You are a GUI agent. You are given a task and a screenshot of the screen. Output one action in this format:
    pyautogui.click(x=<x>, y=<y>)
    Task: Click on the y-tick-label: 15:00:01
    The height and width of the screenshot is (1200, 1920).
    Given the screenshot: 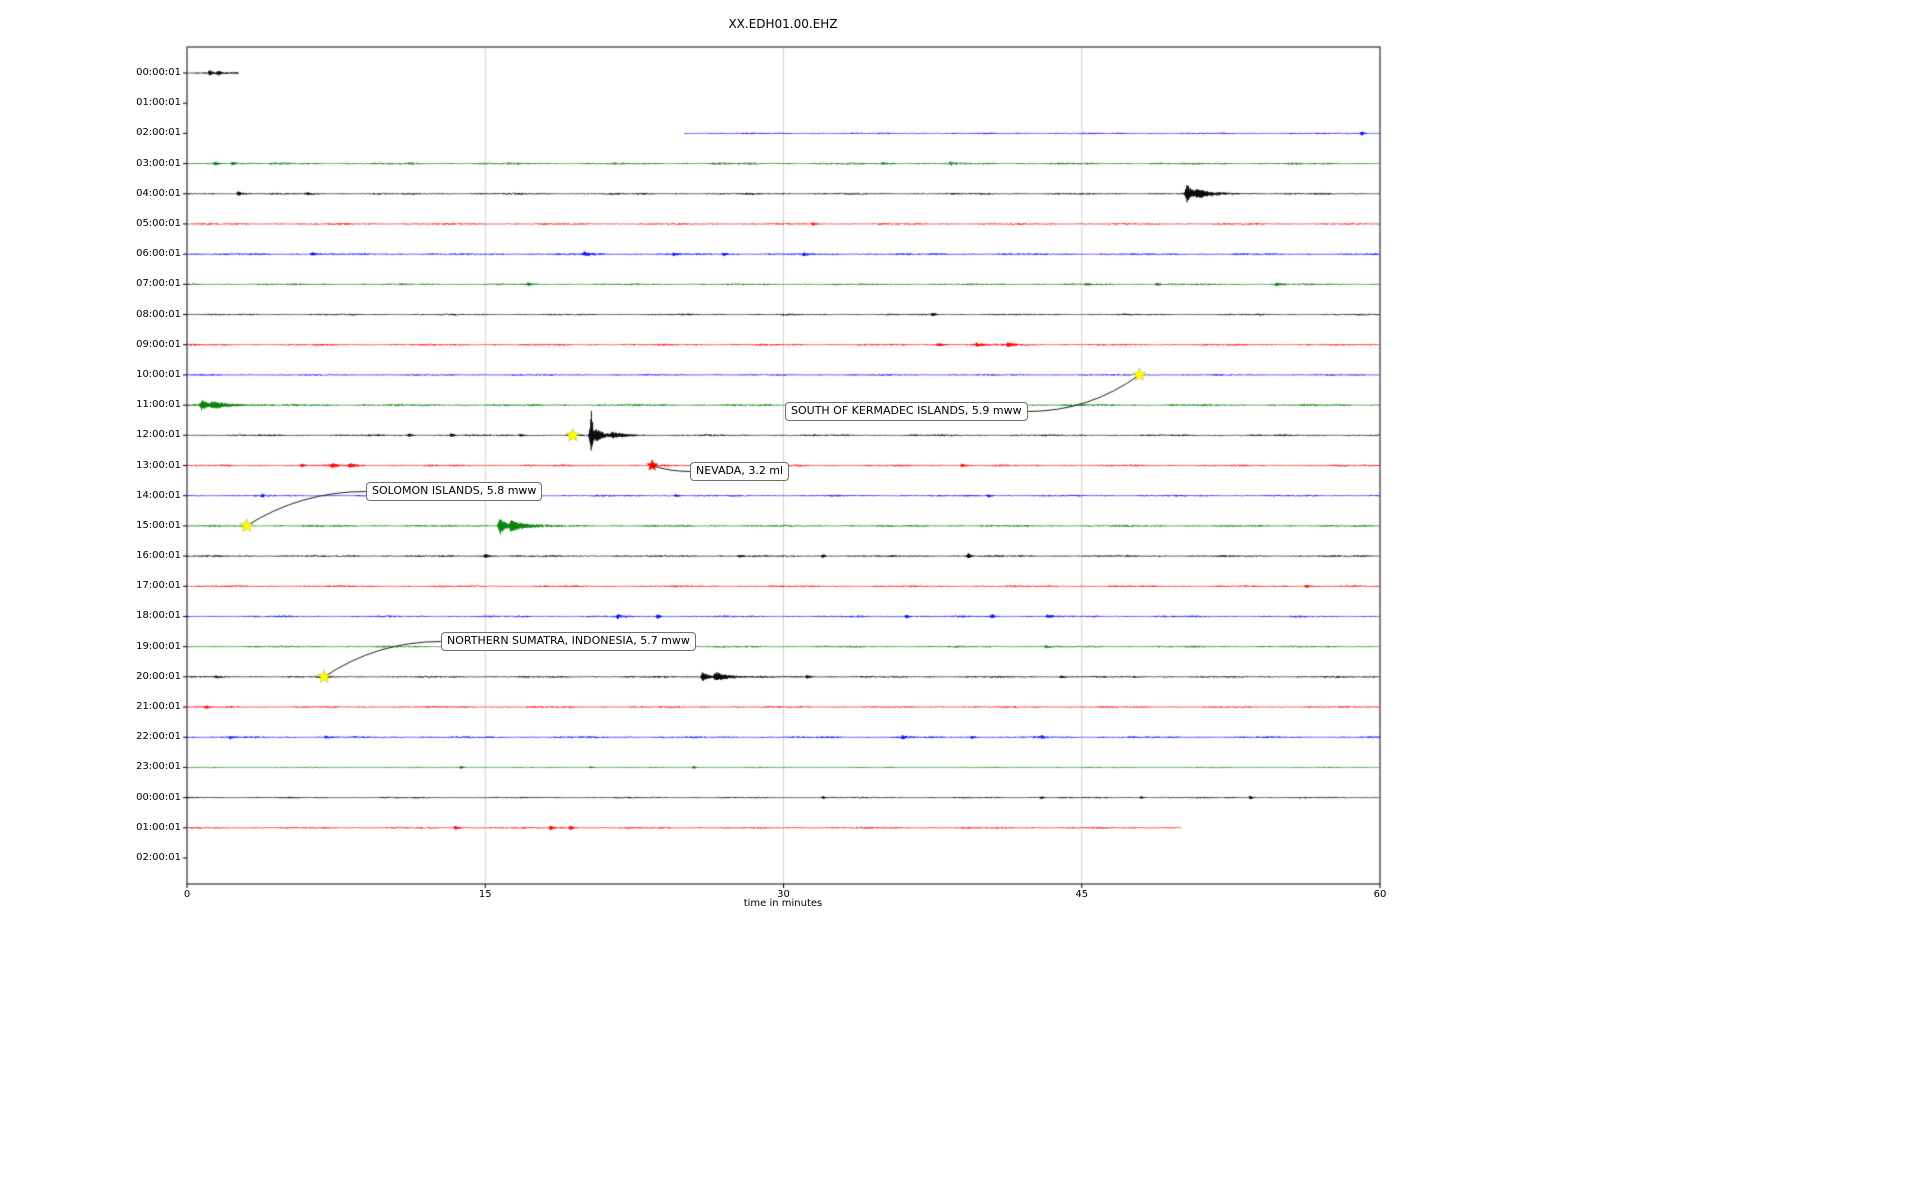 What is the action you would take?
    pyautogui.click(x=158, y=525)
    